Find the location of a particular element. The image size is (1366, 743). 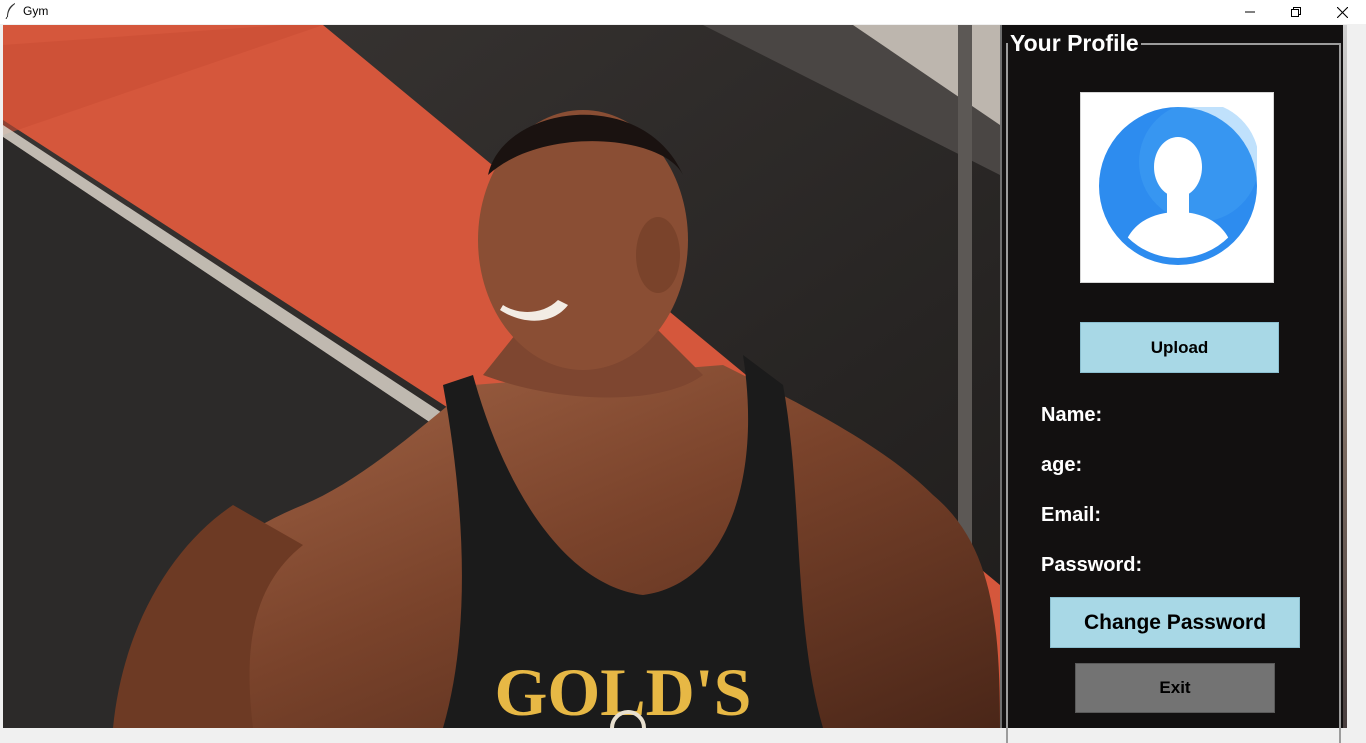

minimize-icon is located at coordinates (1250, 12).